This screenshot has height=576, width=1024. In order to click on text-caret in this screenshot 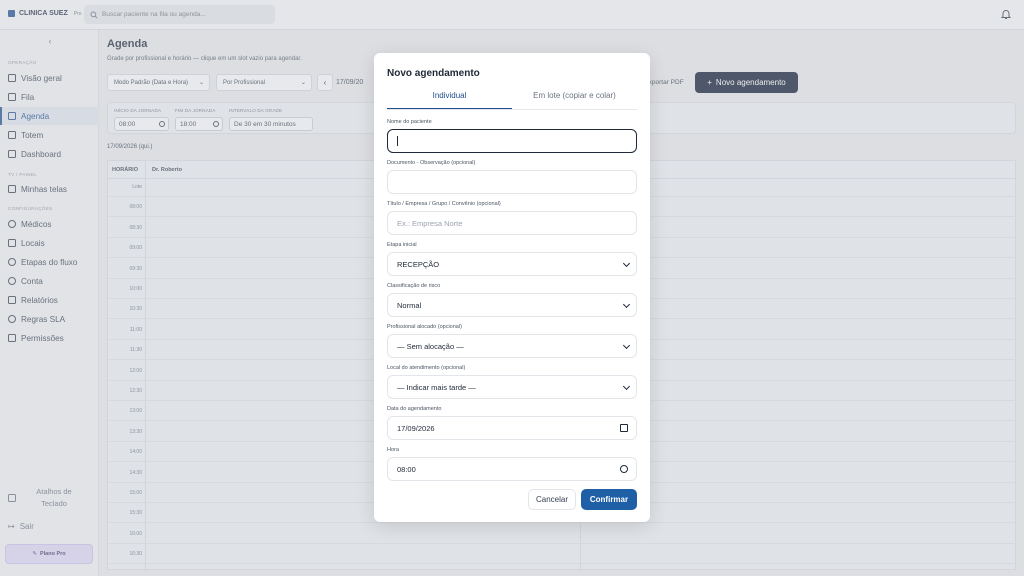, I will do `click(397, 141)`.